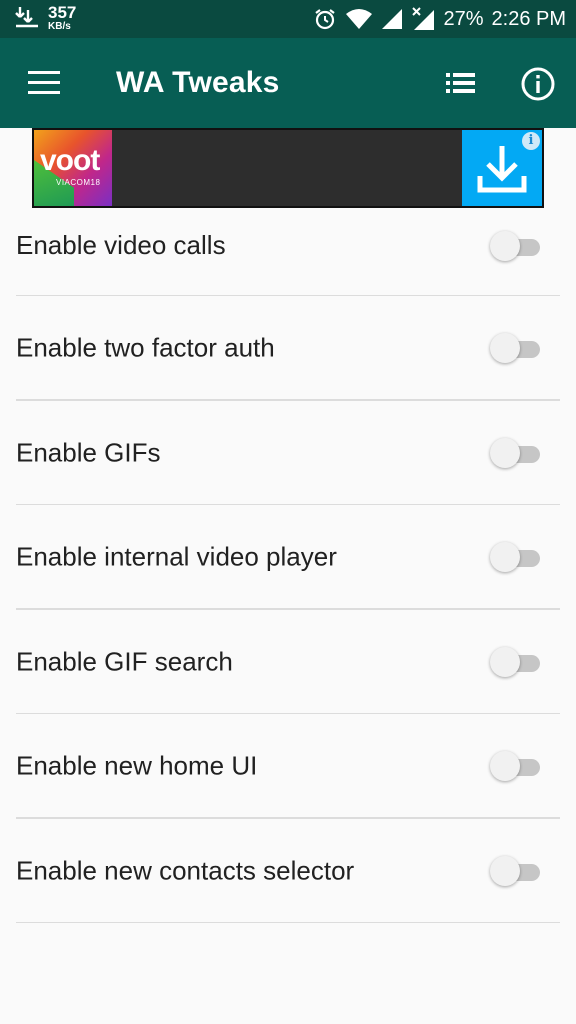 This screenshot has height=1024, width=576. I want to click on signal-icon, so click(392, 19).